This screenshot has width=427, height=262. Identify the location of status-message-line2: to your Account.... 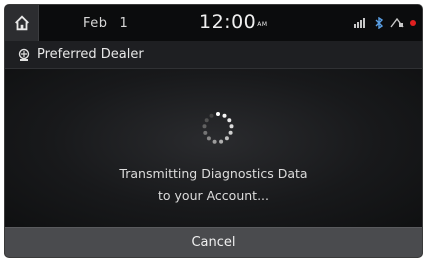
(213, 195).